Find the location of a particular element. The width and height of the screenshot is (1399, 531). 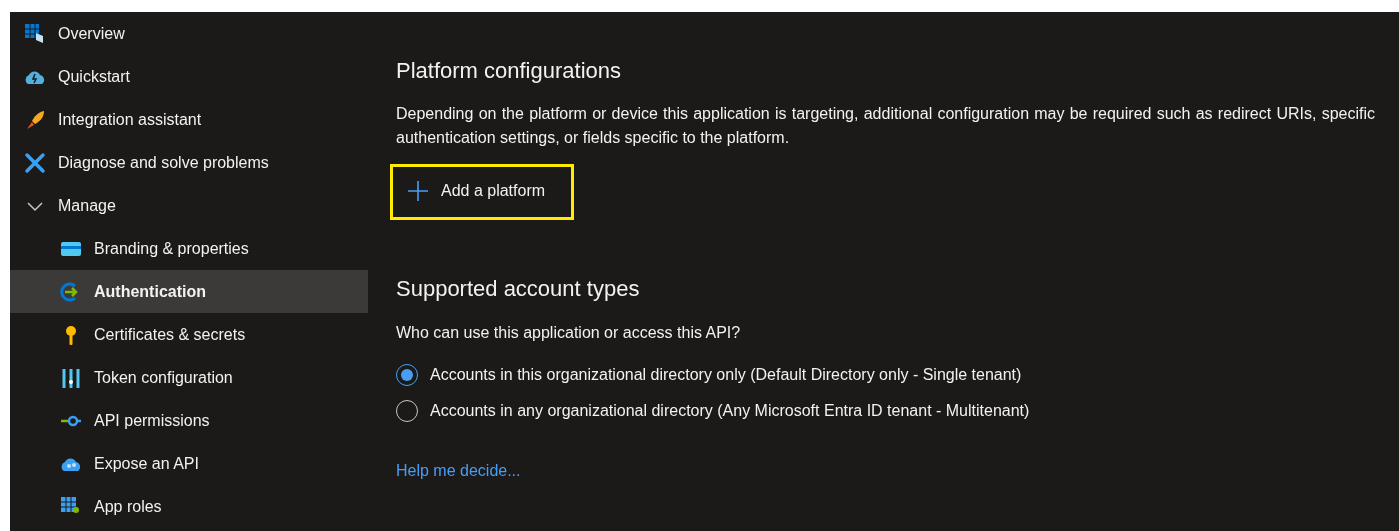

sidebar-item: Integration assistant is located at coordinates (189, 119).